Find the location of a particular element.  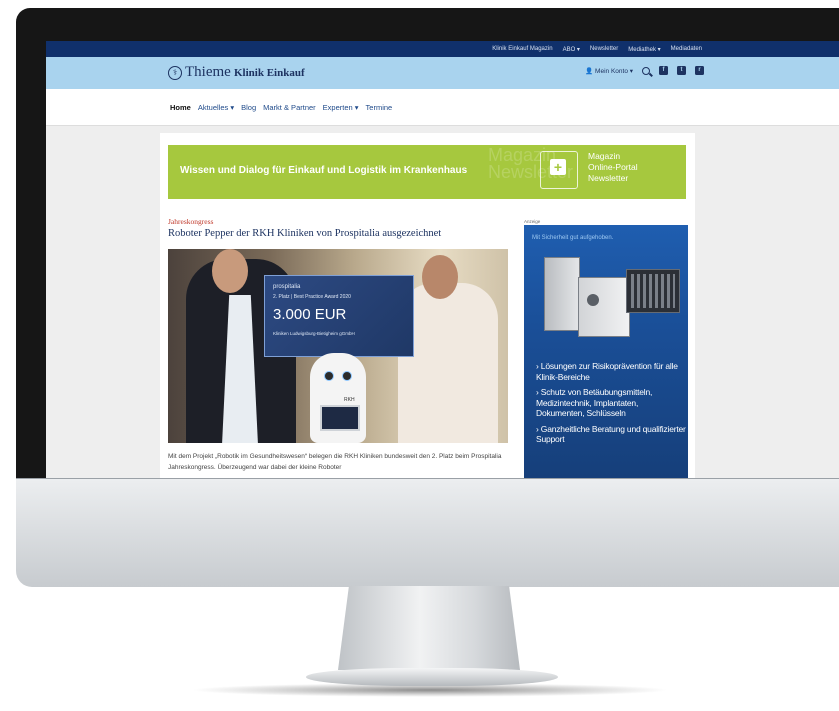

user-icon: 👤 is located at coordinates (589, 71).